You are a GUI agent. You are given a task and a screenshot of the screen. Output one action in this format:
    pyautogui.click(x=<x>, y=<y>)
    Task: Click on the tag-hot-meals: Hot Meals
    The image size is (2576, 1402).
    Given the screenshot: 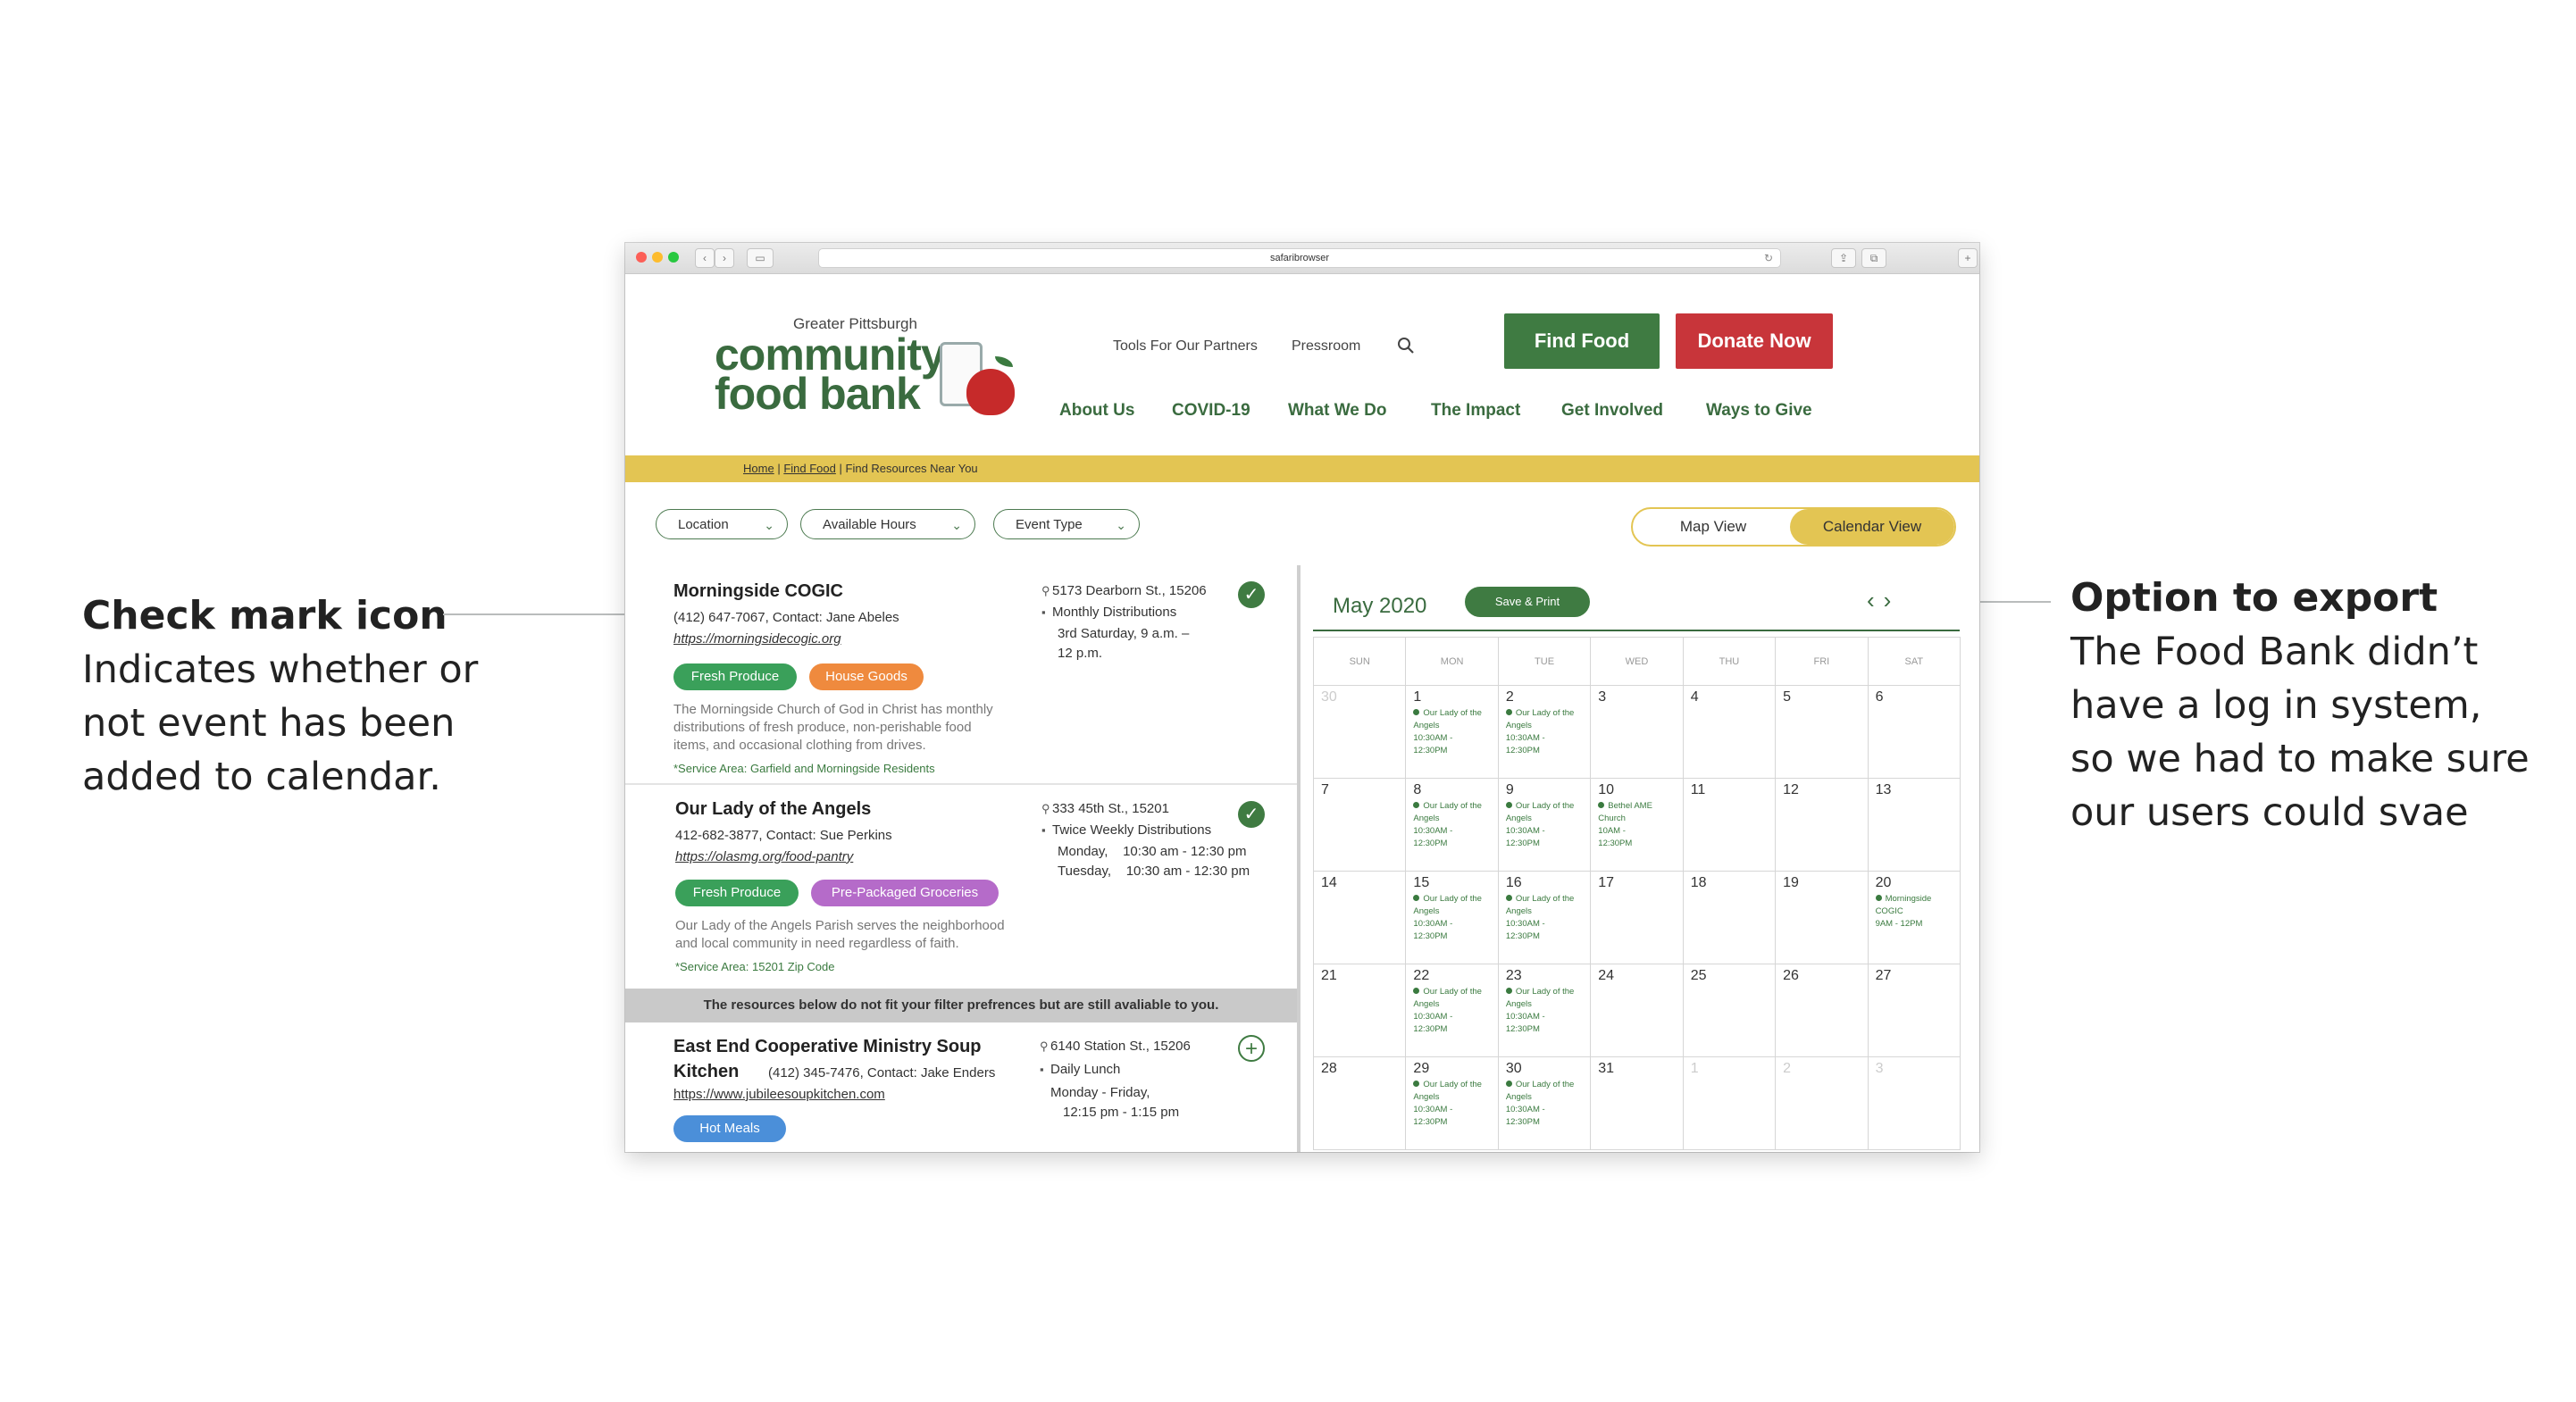 What is the action you would take?
    pyautogui.click(x=730, y=1128)
    